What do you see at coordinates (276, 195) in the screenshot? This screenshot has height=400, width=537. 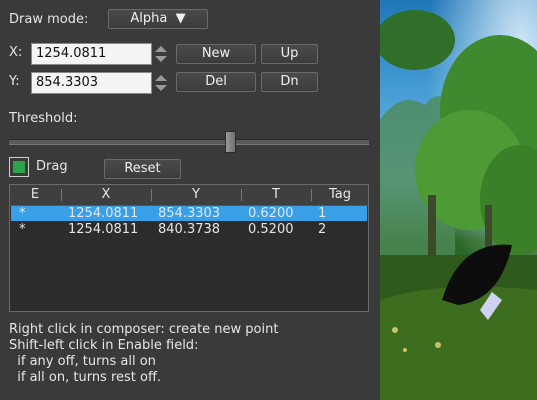 I see `column-header-t: T` at bounding box center [276, 195].